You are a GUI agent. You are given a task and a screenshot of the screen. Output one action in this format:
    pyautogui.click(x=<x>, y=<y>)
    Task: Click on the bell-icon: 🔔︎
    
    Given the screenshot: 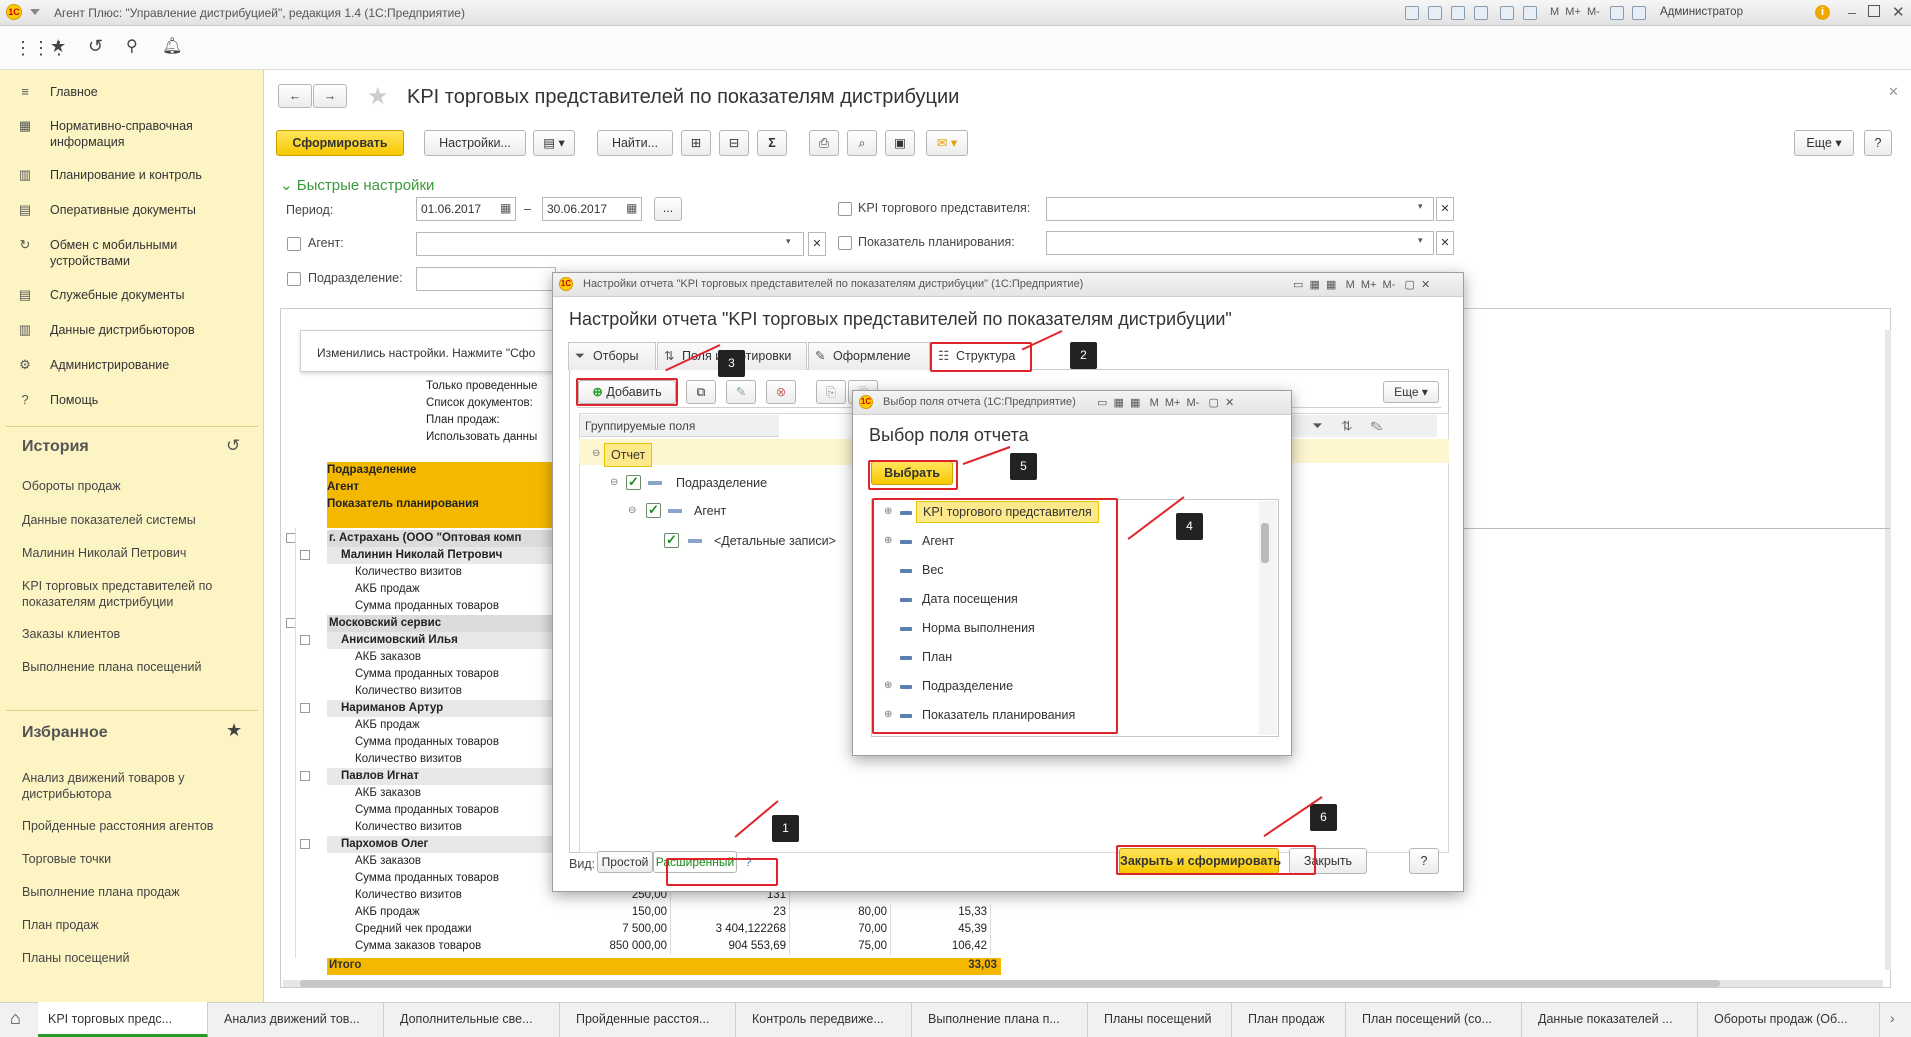 What is the action you would take?
    pyautogui.click(x=172, y=46)
    